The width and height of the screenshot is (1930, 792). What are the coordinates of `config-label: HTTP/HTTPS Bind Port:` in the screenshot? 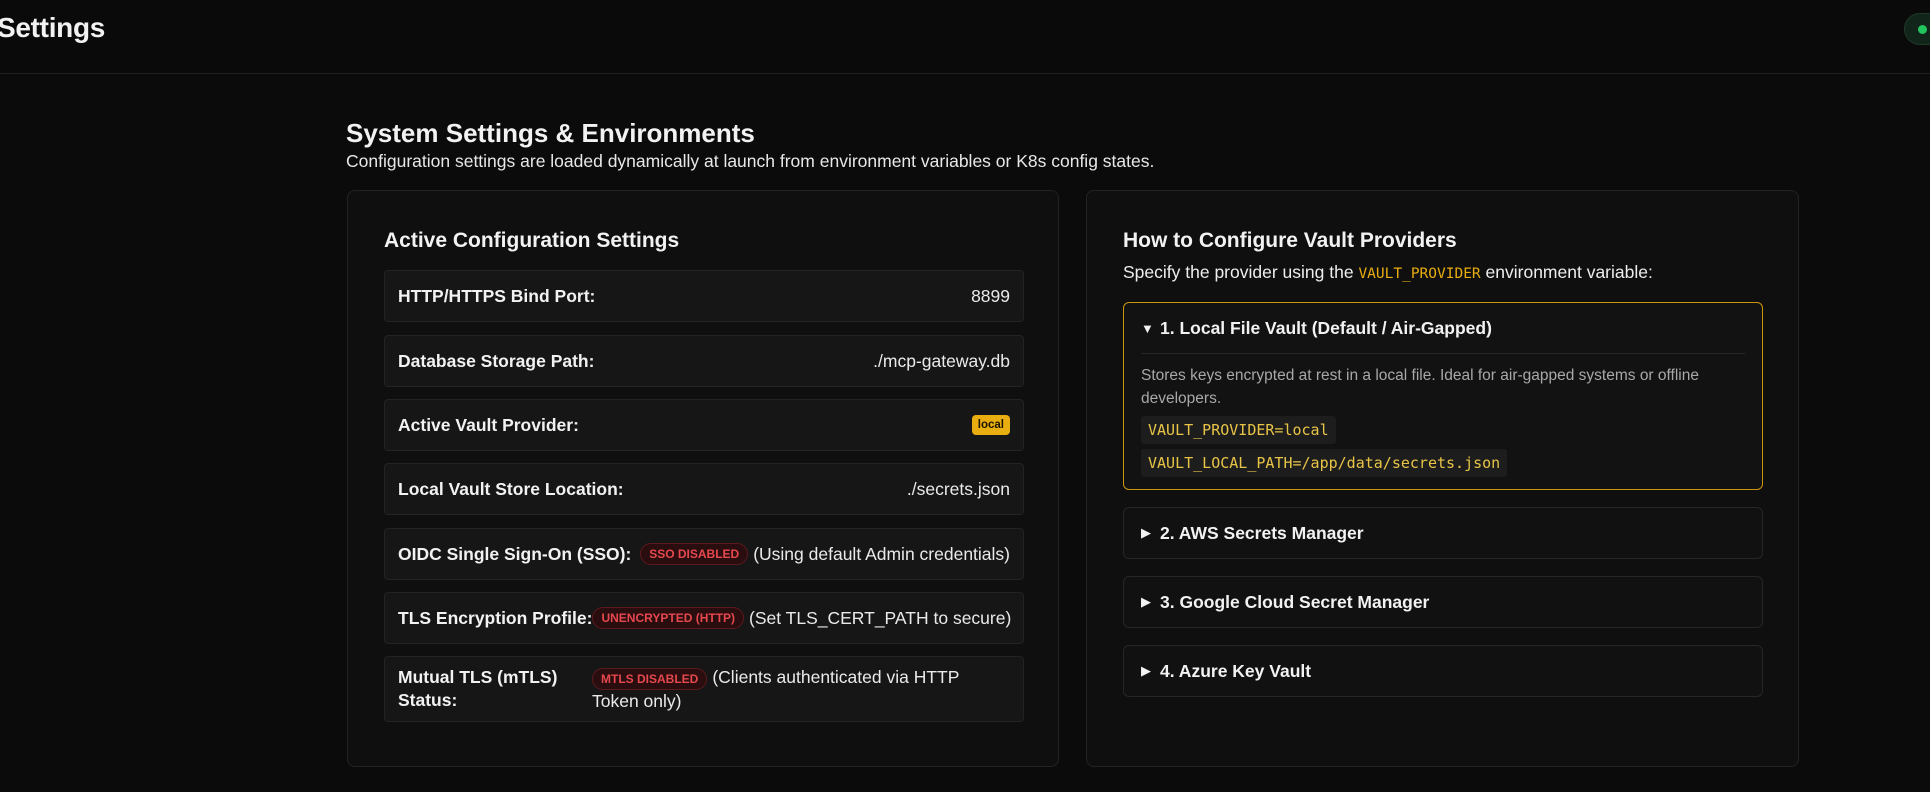 It's located at (497, 295).